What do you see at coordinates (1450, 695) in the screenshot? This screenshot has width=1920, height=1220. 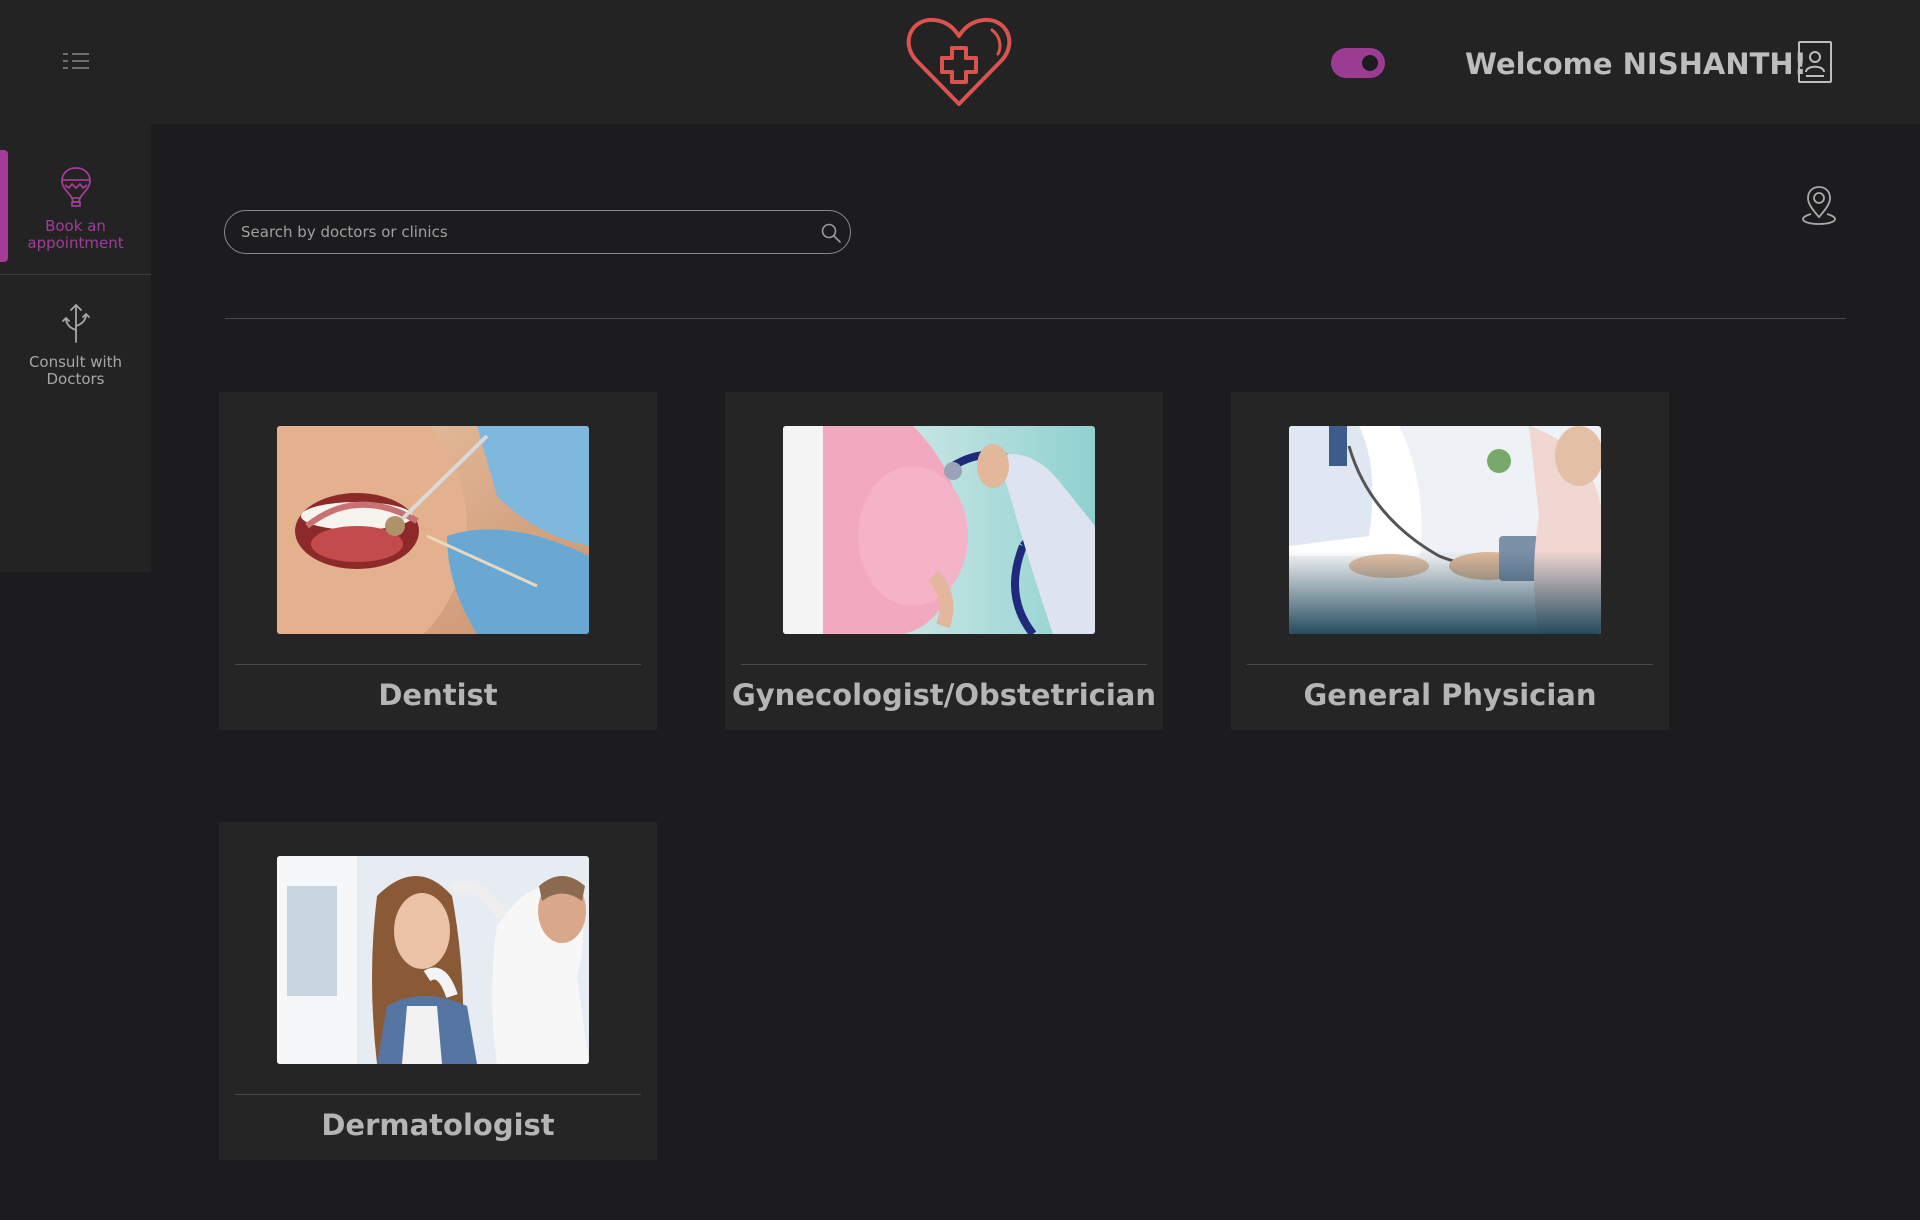 I see `specialty-title: General Physician` at bounding box center [1450, 695].